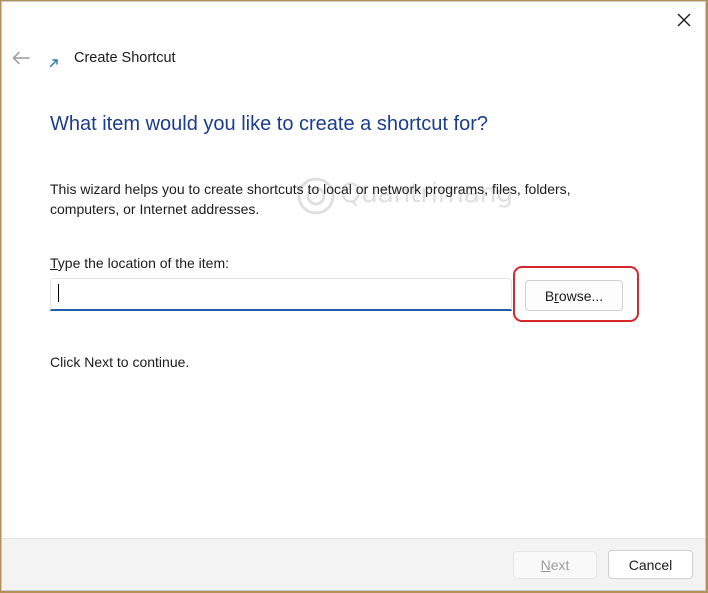 The image size is (708, 593). Describe the element at coordinates (143, 263) in the screenshot. I see `location-label-text: ype the location of the item:` at that location.